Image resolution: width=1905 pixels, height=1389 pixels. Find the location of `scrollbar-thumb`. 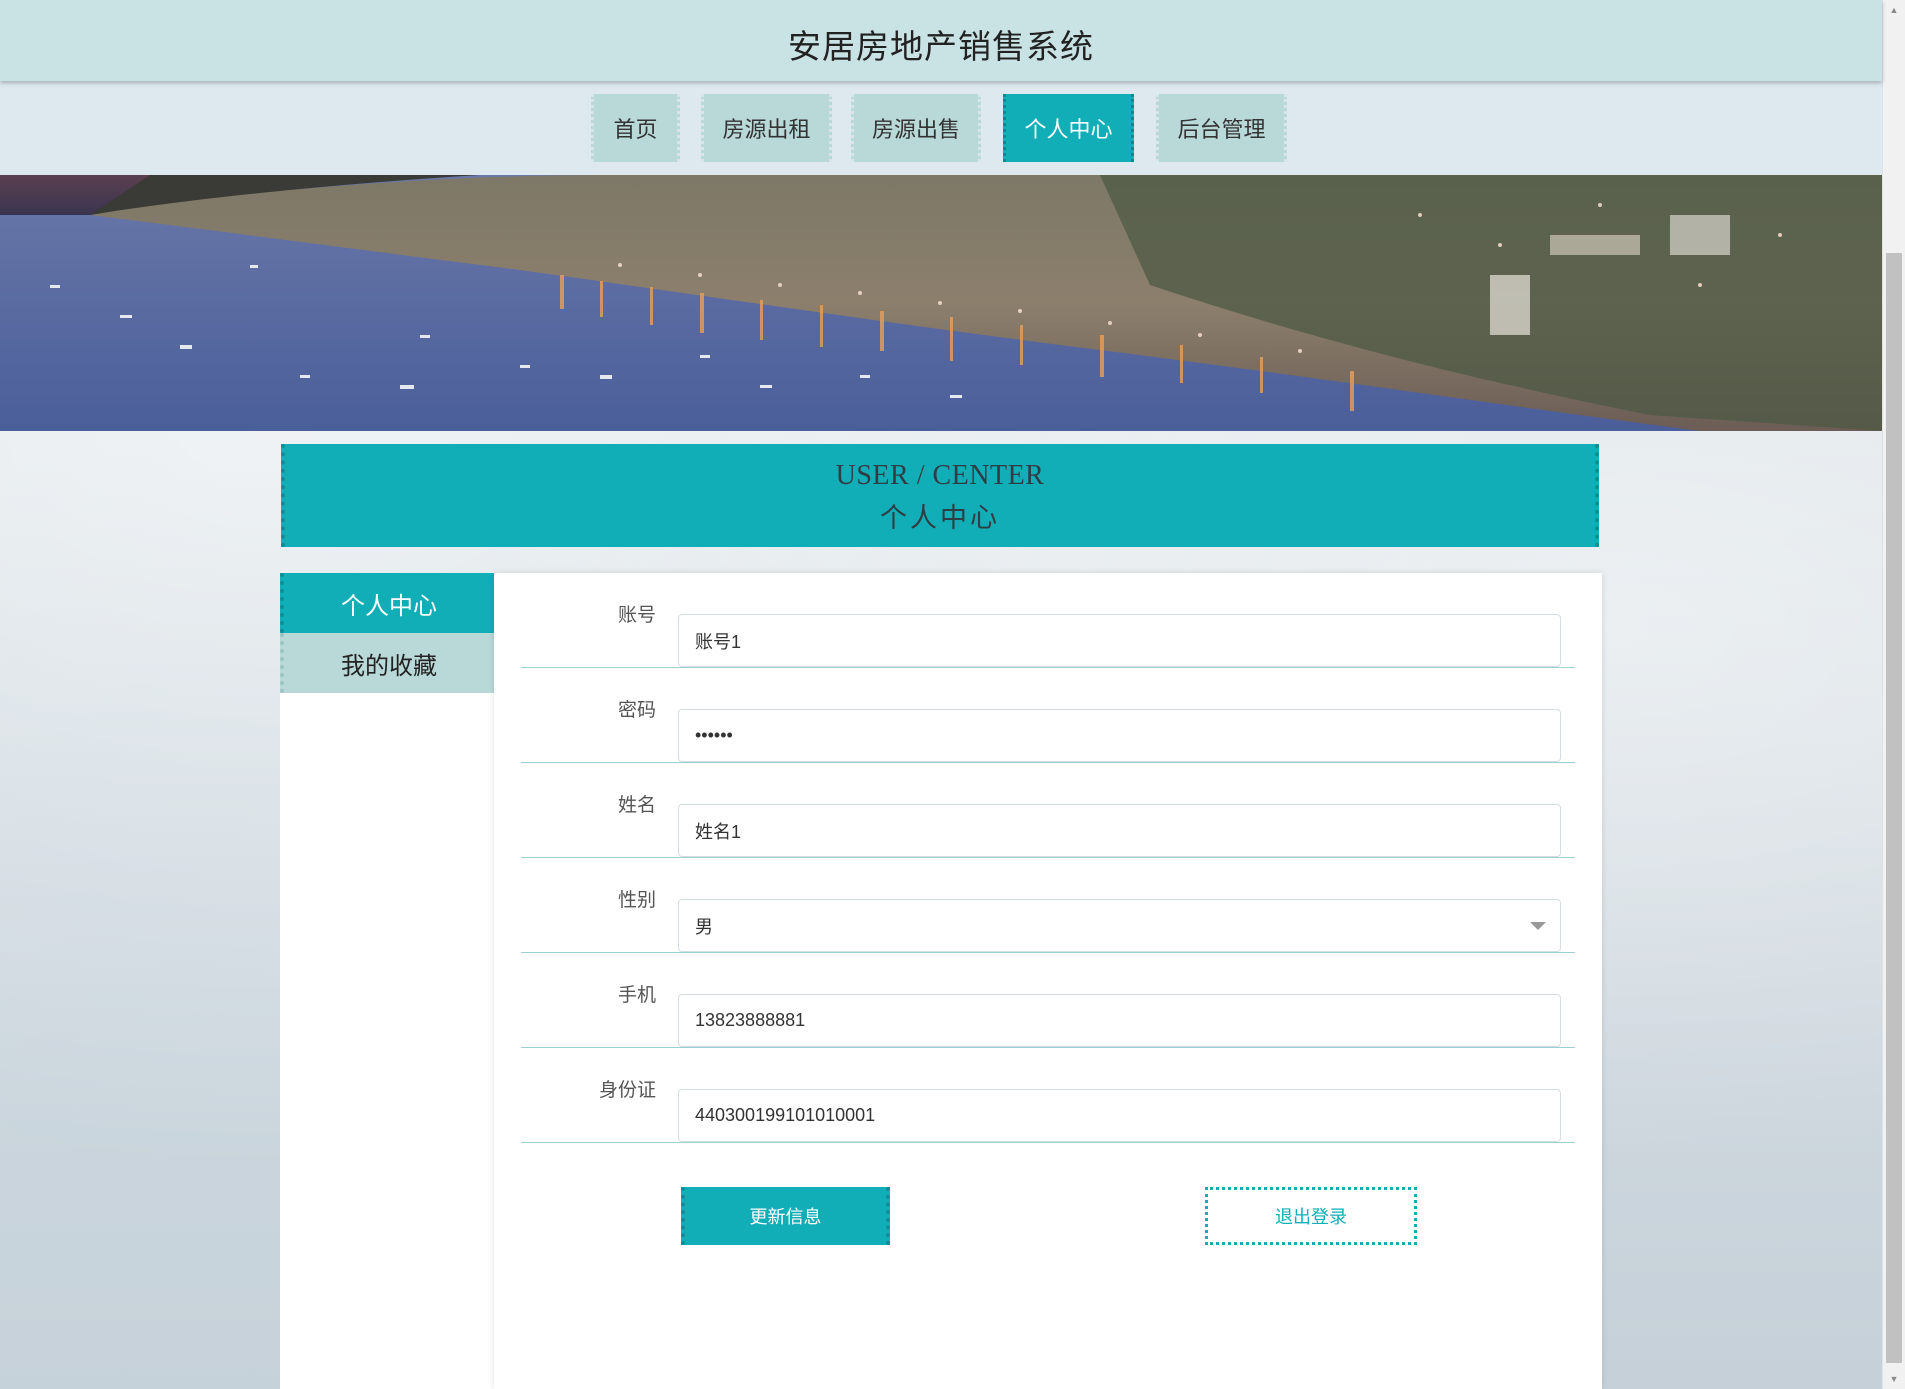

scrollbar-thumb is located at coordinates (1894, 808).